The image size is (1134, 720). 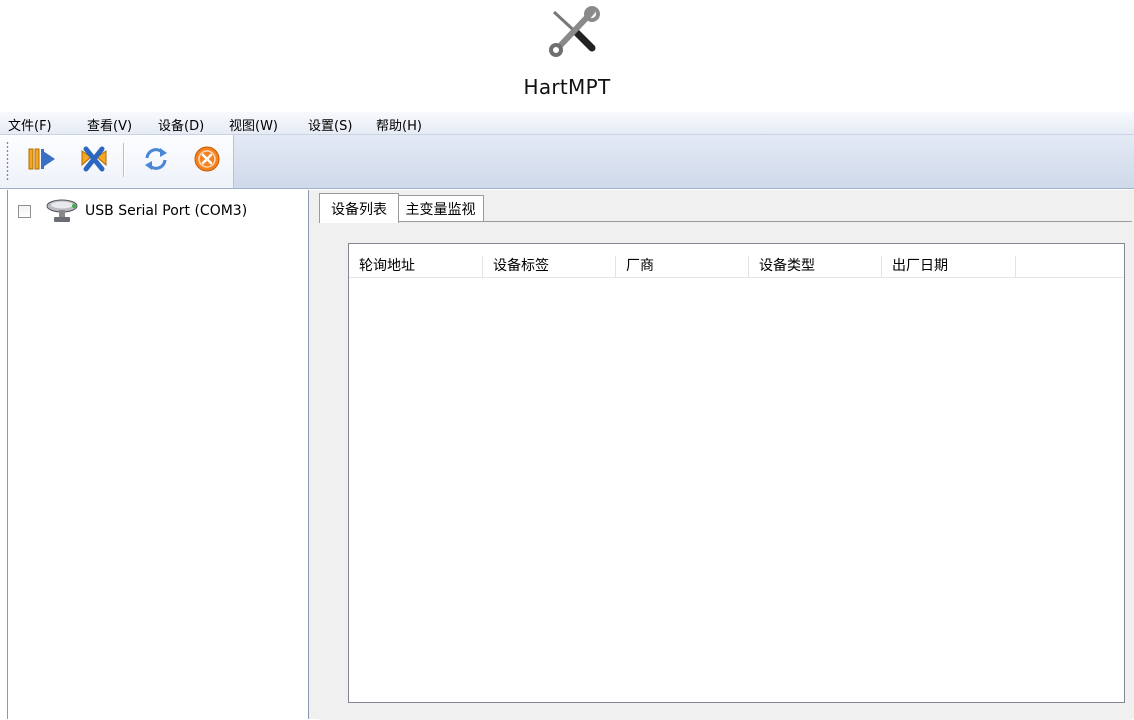 I want to click on app-title: HartMPT, so click(x=567, y=87).